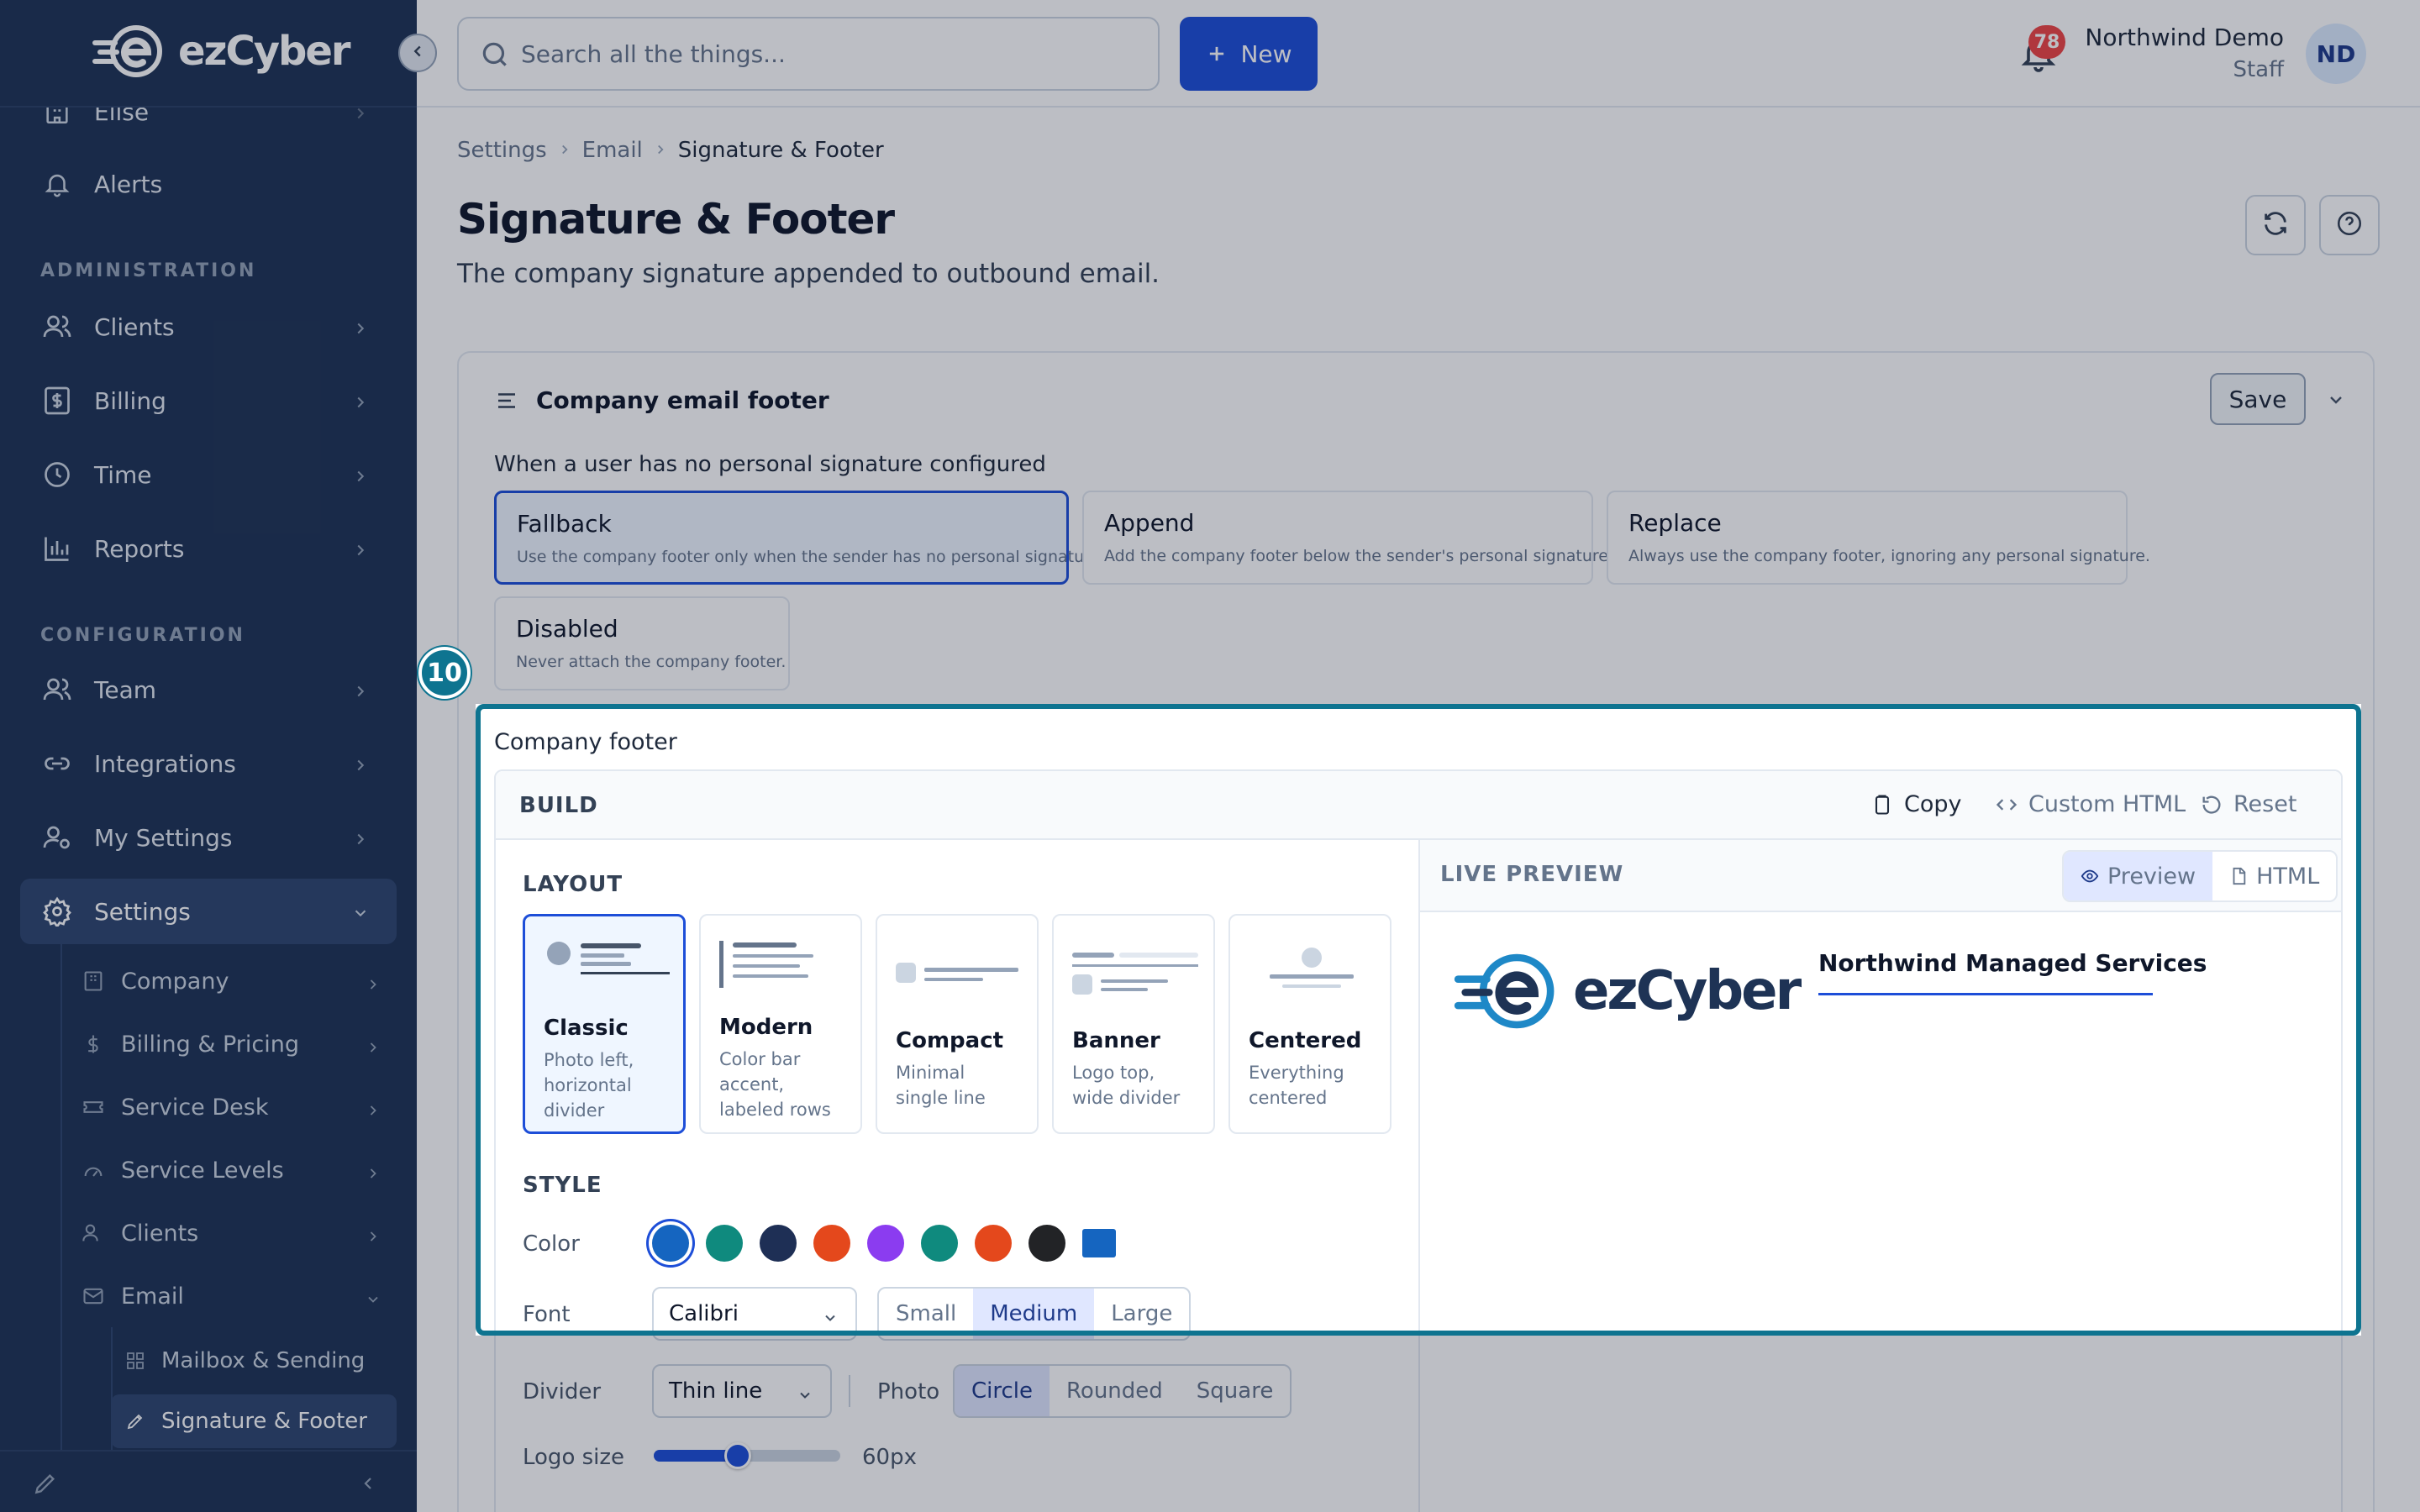 The width and height of the screenshot is (2420, 1512). Describe the element at coordinates (2390, 1020) in the screenshot. I see `tour-overlay-right` at that location.